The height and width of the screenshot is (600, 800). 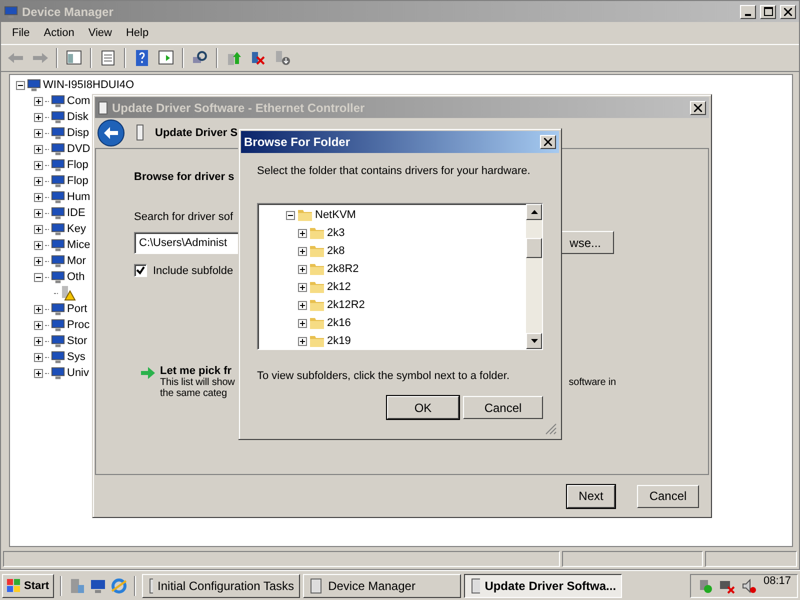 What do you see at coordinates (111, 133) in the screenshot?
I see `back-button` at bounding box center [111, 133].